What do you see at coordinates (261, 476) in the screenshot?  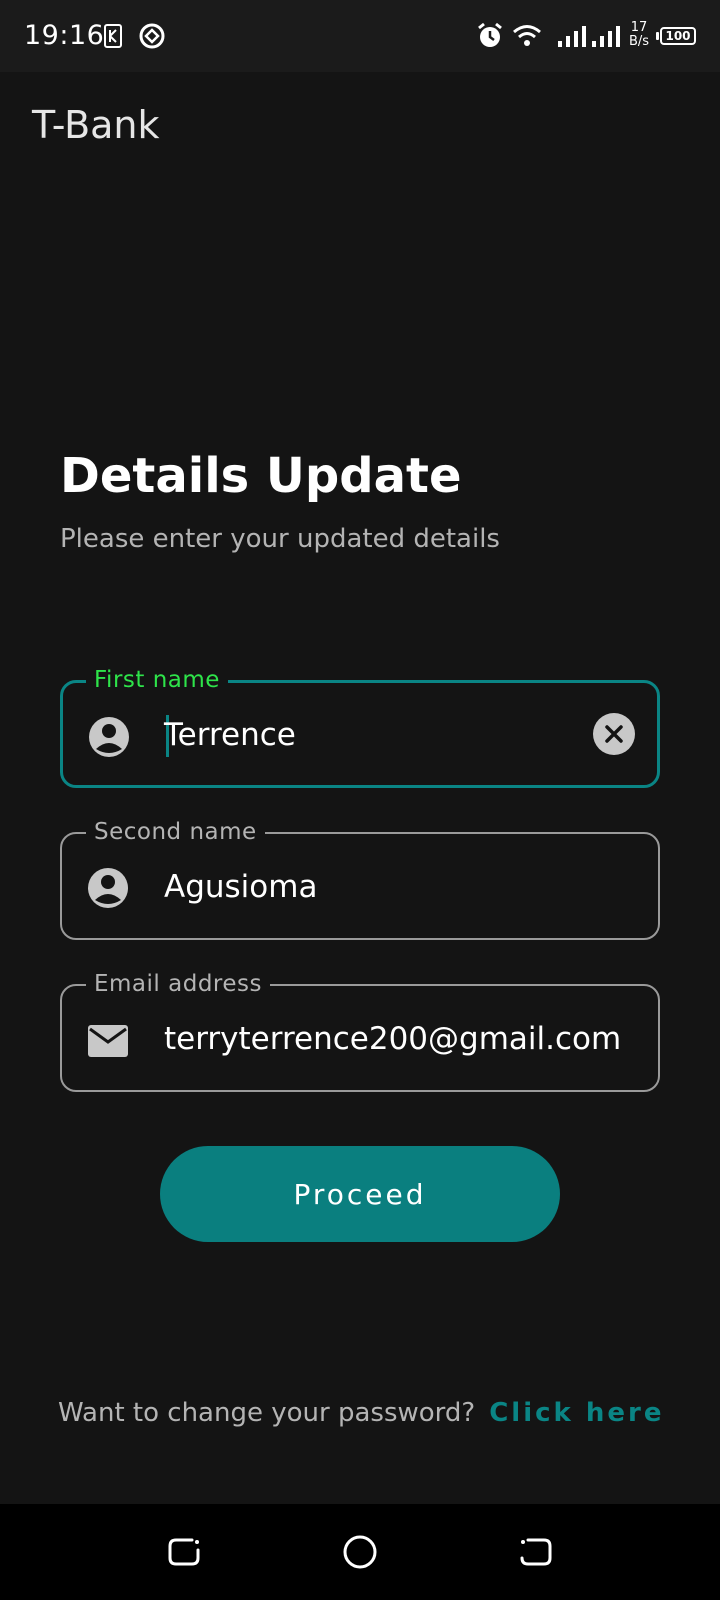 I see `page-title: Details Update` at bounding box center [261, 476].